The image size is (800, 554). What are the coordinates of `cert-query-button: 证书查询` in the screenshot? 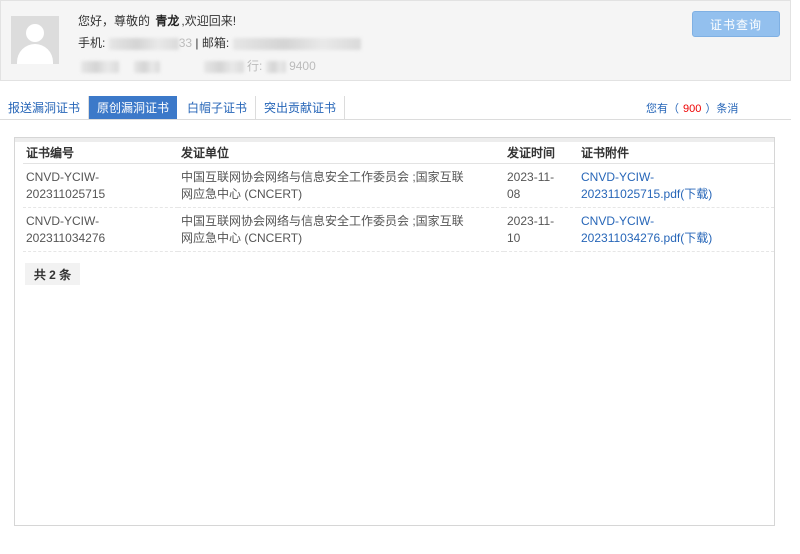 It's located at (736, 24).